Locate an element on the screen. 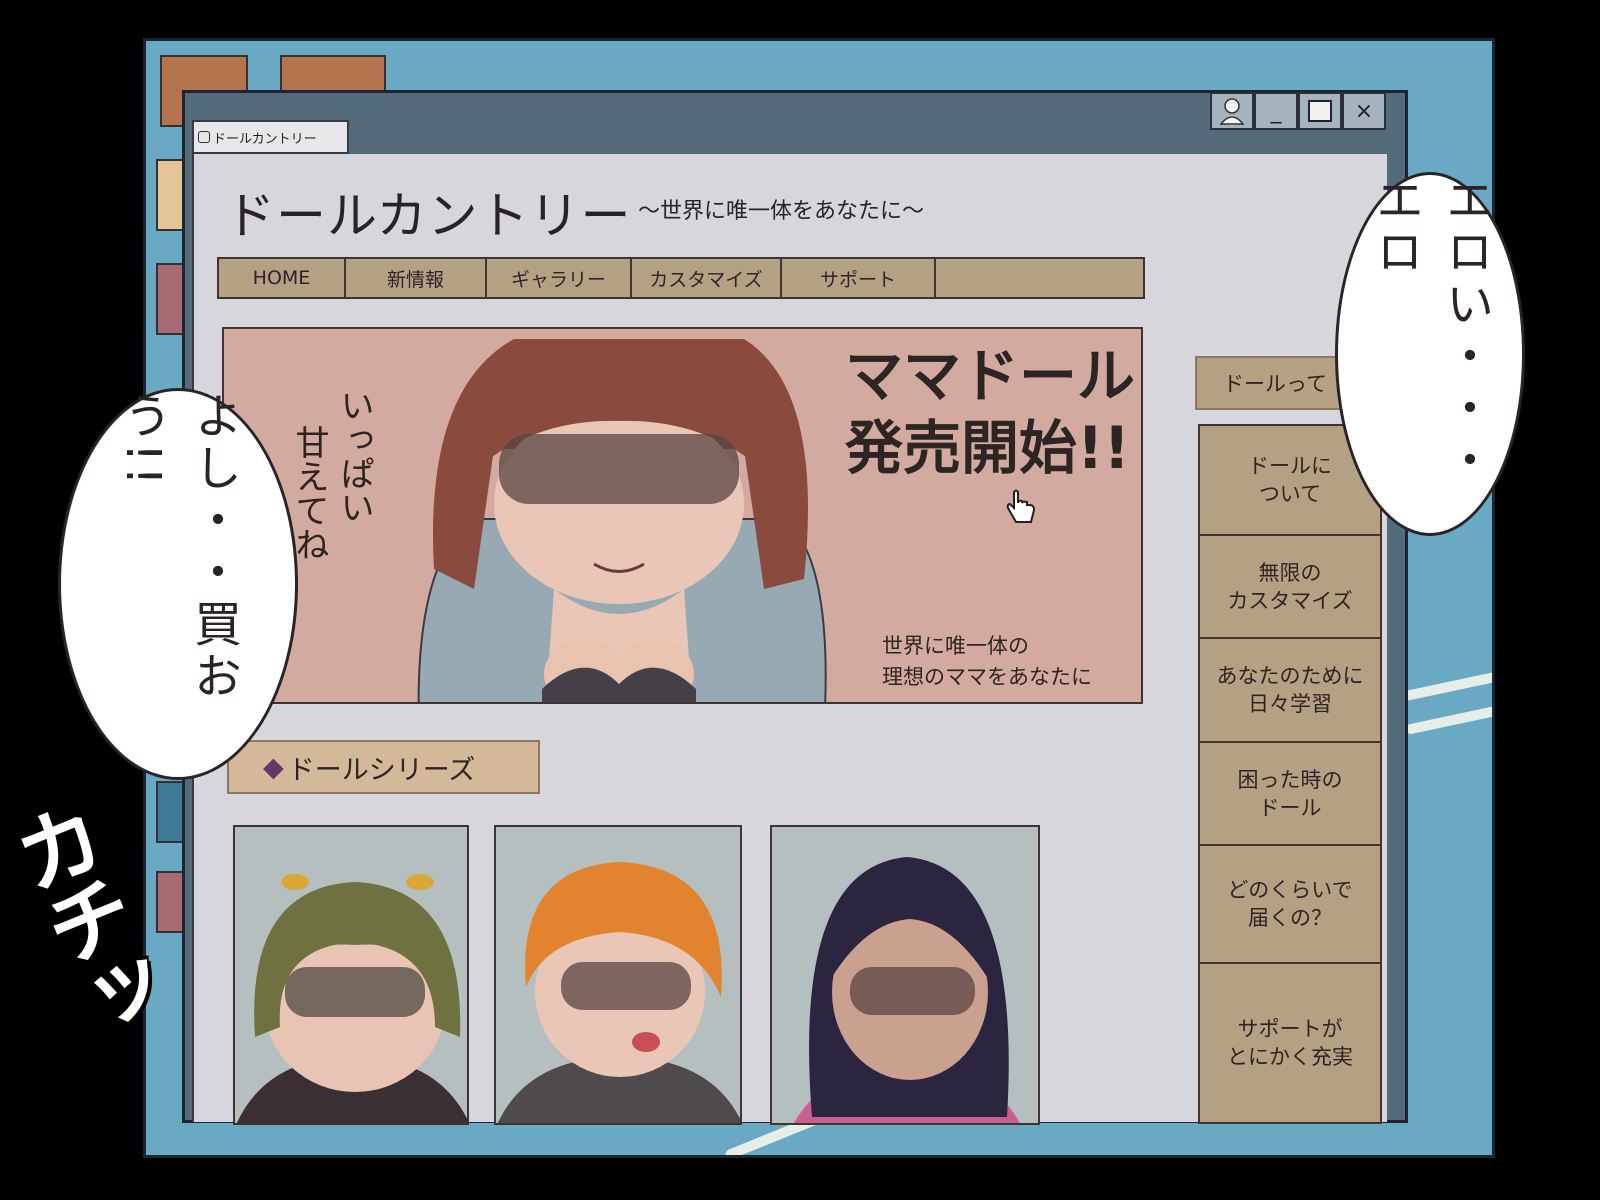 This screenshot has height=1200, width=1600. nav-item-news: 新情報 is located at coordinates (416, 278).